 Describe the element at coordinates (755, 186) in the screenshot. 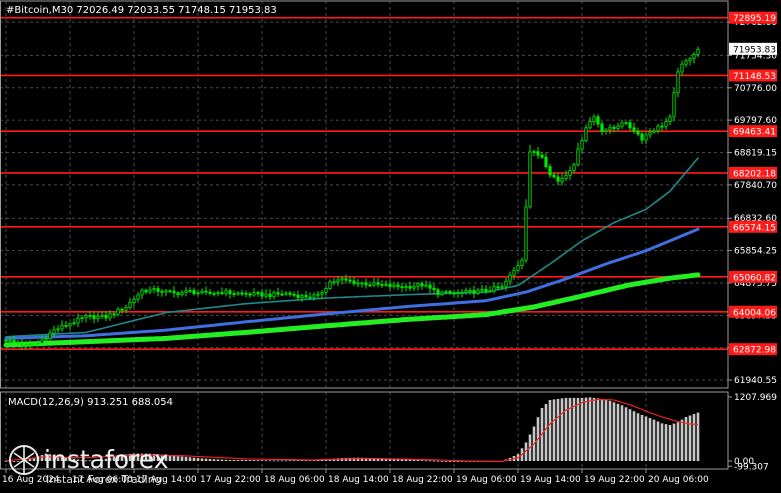

I see `price-tick-label: 67840.70` at that location.